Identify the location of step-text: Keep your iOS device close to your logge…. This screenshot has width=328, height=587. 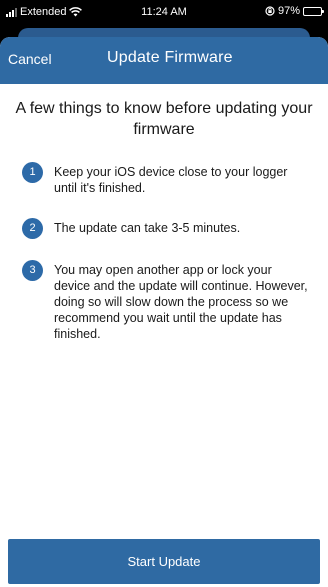
(171, 180).